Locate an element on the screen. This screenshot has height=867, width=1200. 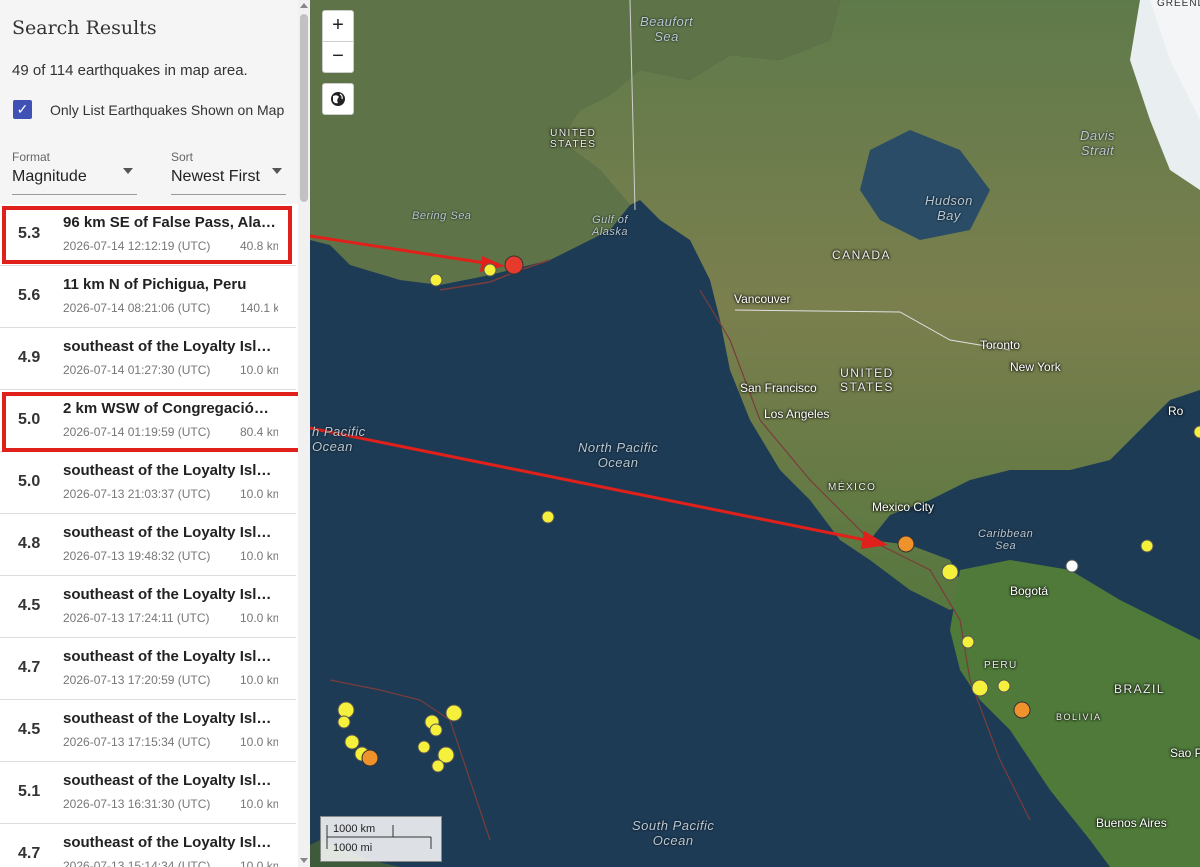
globe-icon is located at coordinates (338, 99).